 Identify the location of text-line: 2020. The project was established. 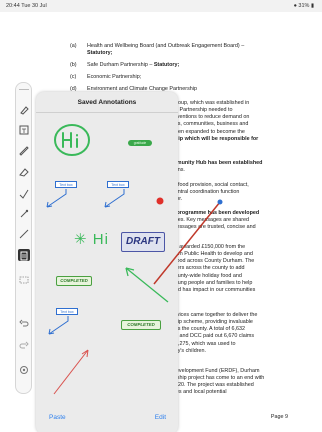
(213, 385).